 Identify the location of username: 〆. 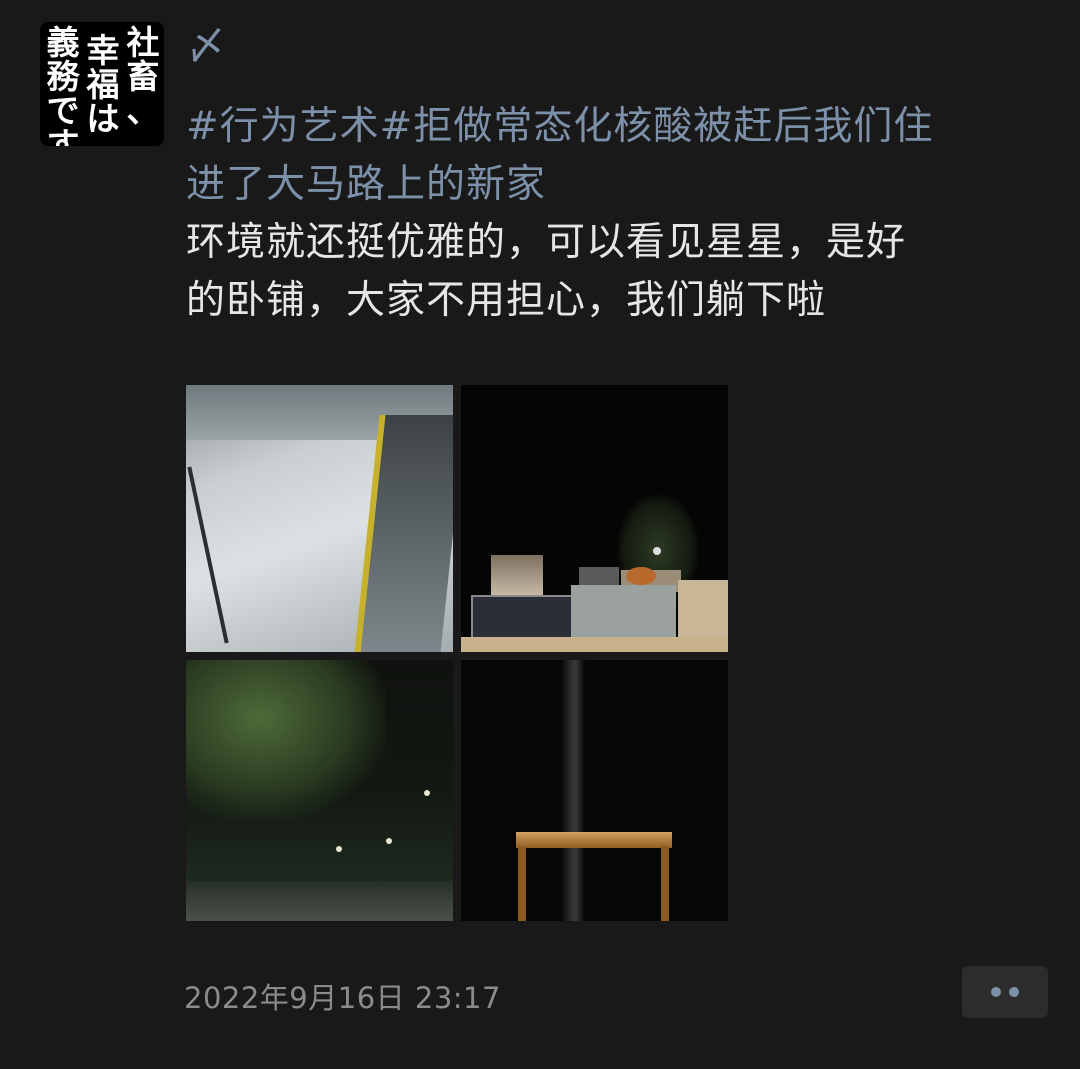
(206, 46).